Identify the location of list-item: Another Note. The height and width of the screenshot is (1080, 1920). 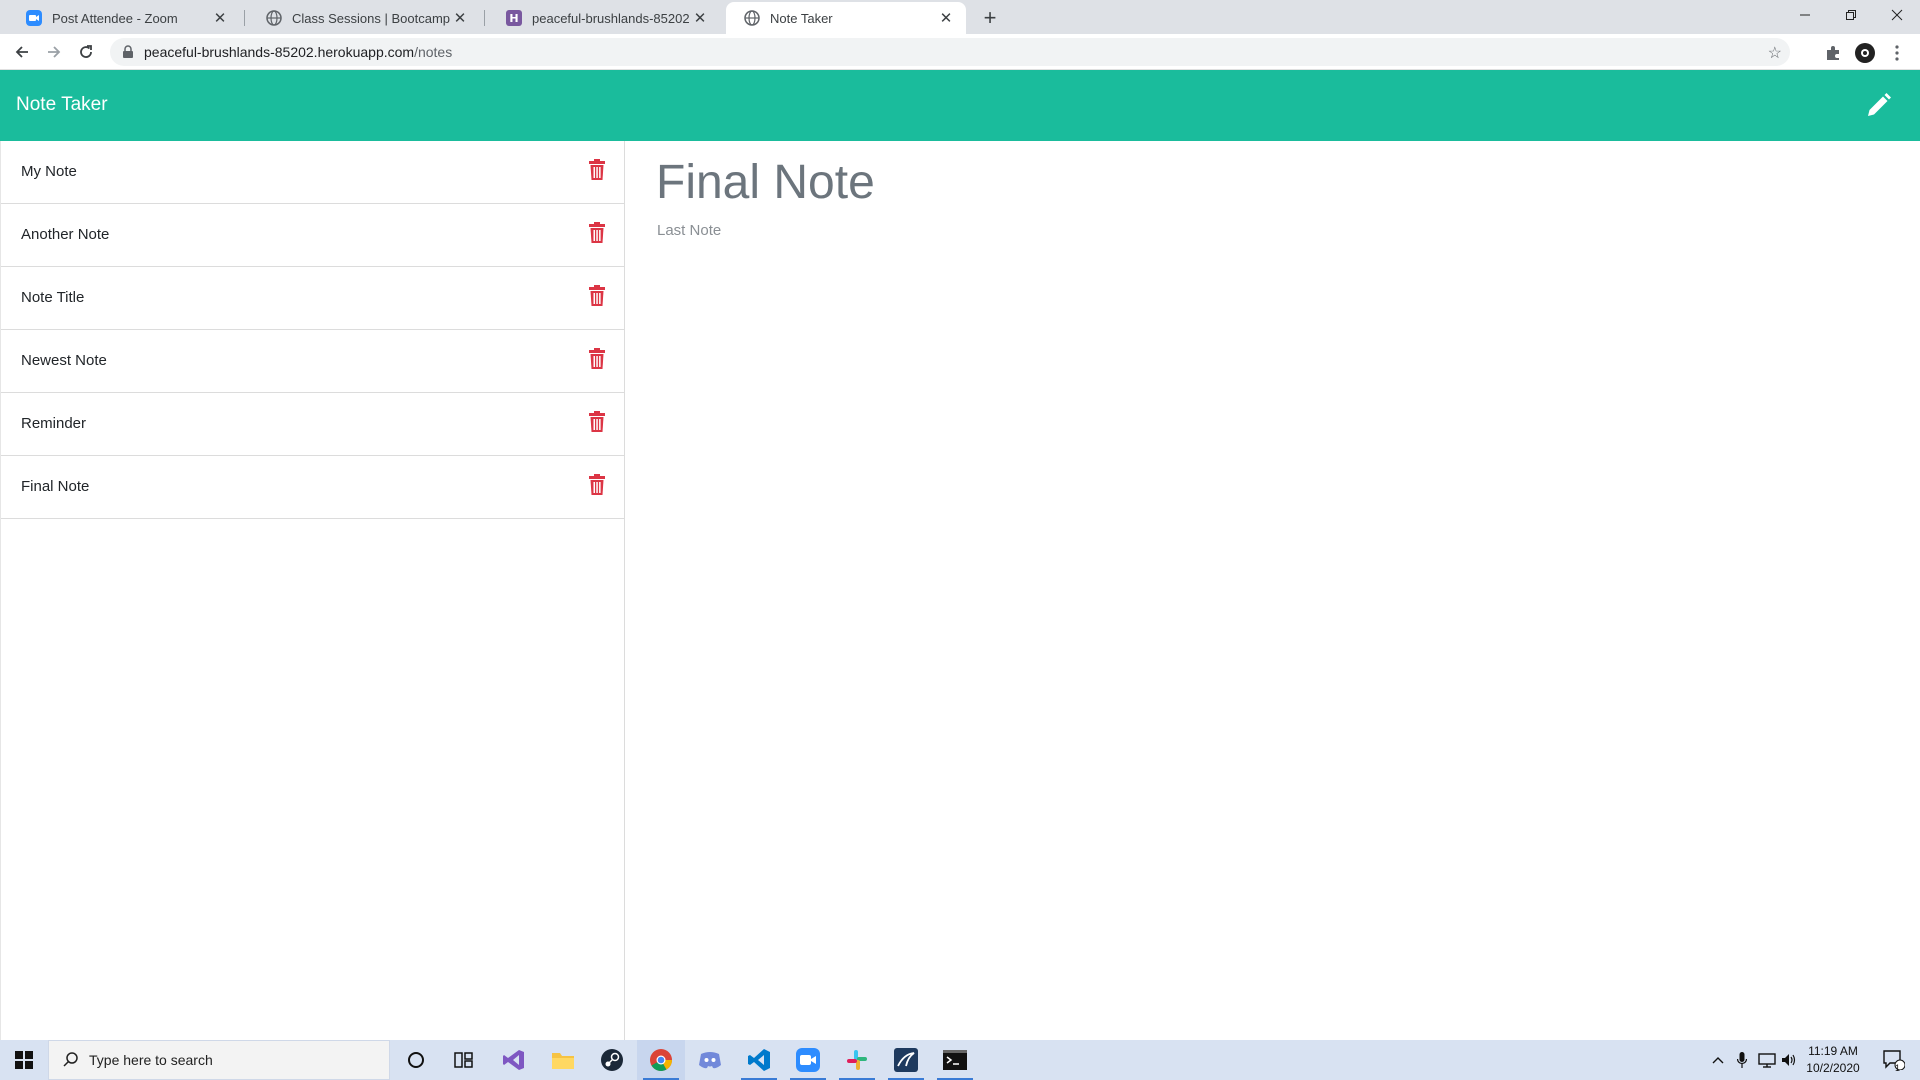
(312, 235).